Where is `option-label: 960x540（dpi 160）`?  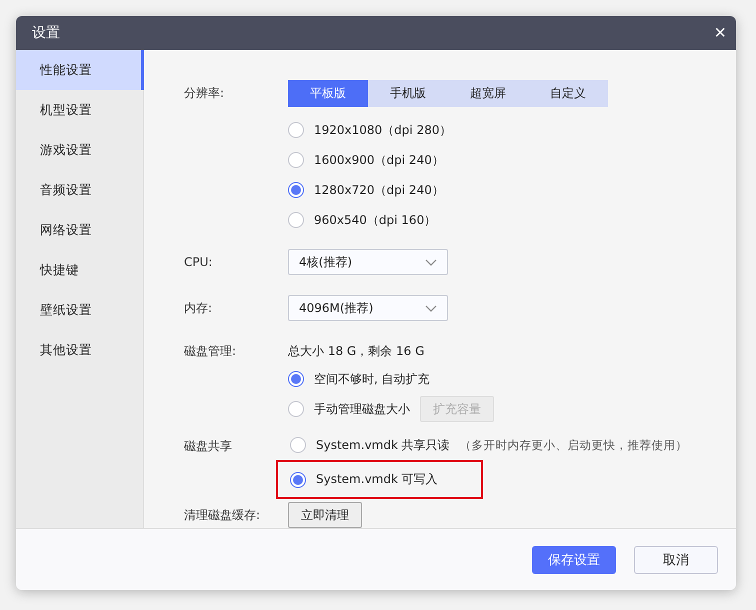 option-label: 960x540（dpi 160） is located at coordinates (375, 220).